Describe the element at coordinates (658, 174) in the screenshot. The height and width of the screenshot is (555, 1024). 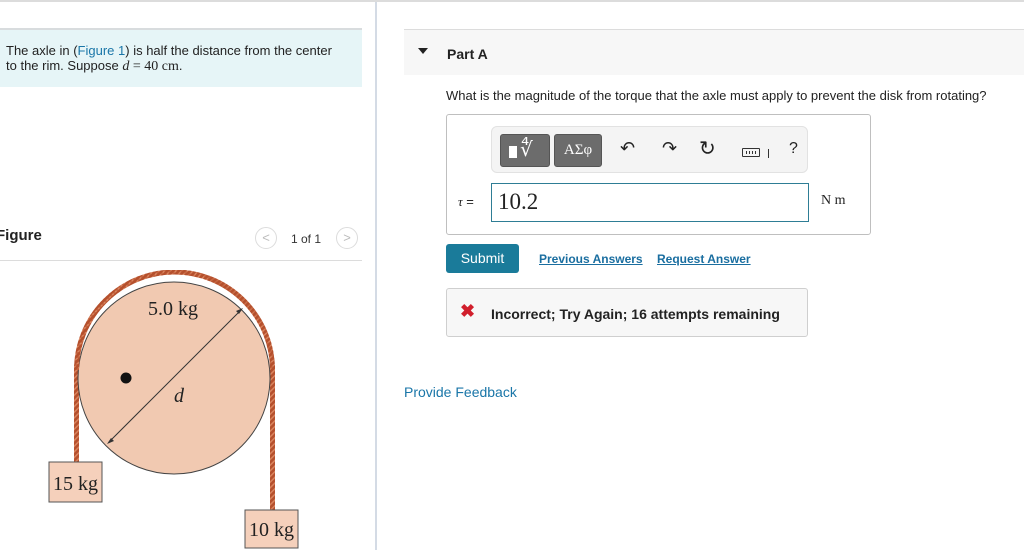
I see `answer-box: ∜ ΑΣφ ↶ ↷ ↻ ? τ = 10.2 N m` at that location.